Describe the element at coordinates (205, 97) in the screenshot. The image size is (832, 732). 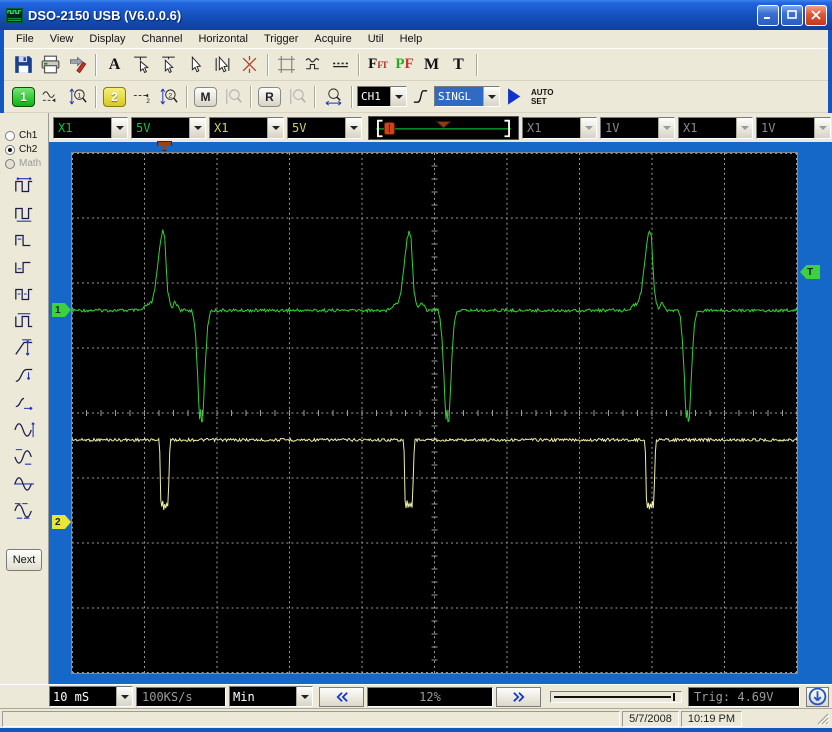
I see `math-enable-button: M` at that location.